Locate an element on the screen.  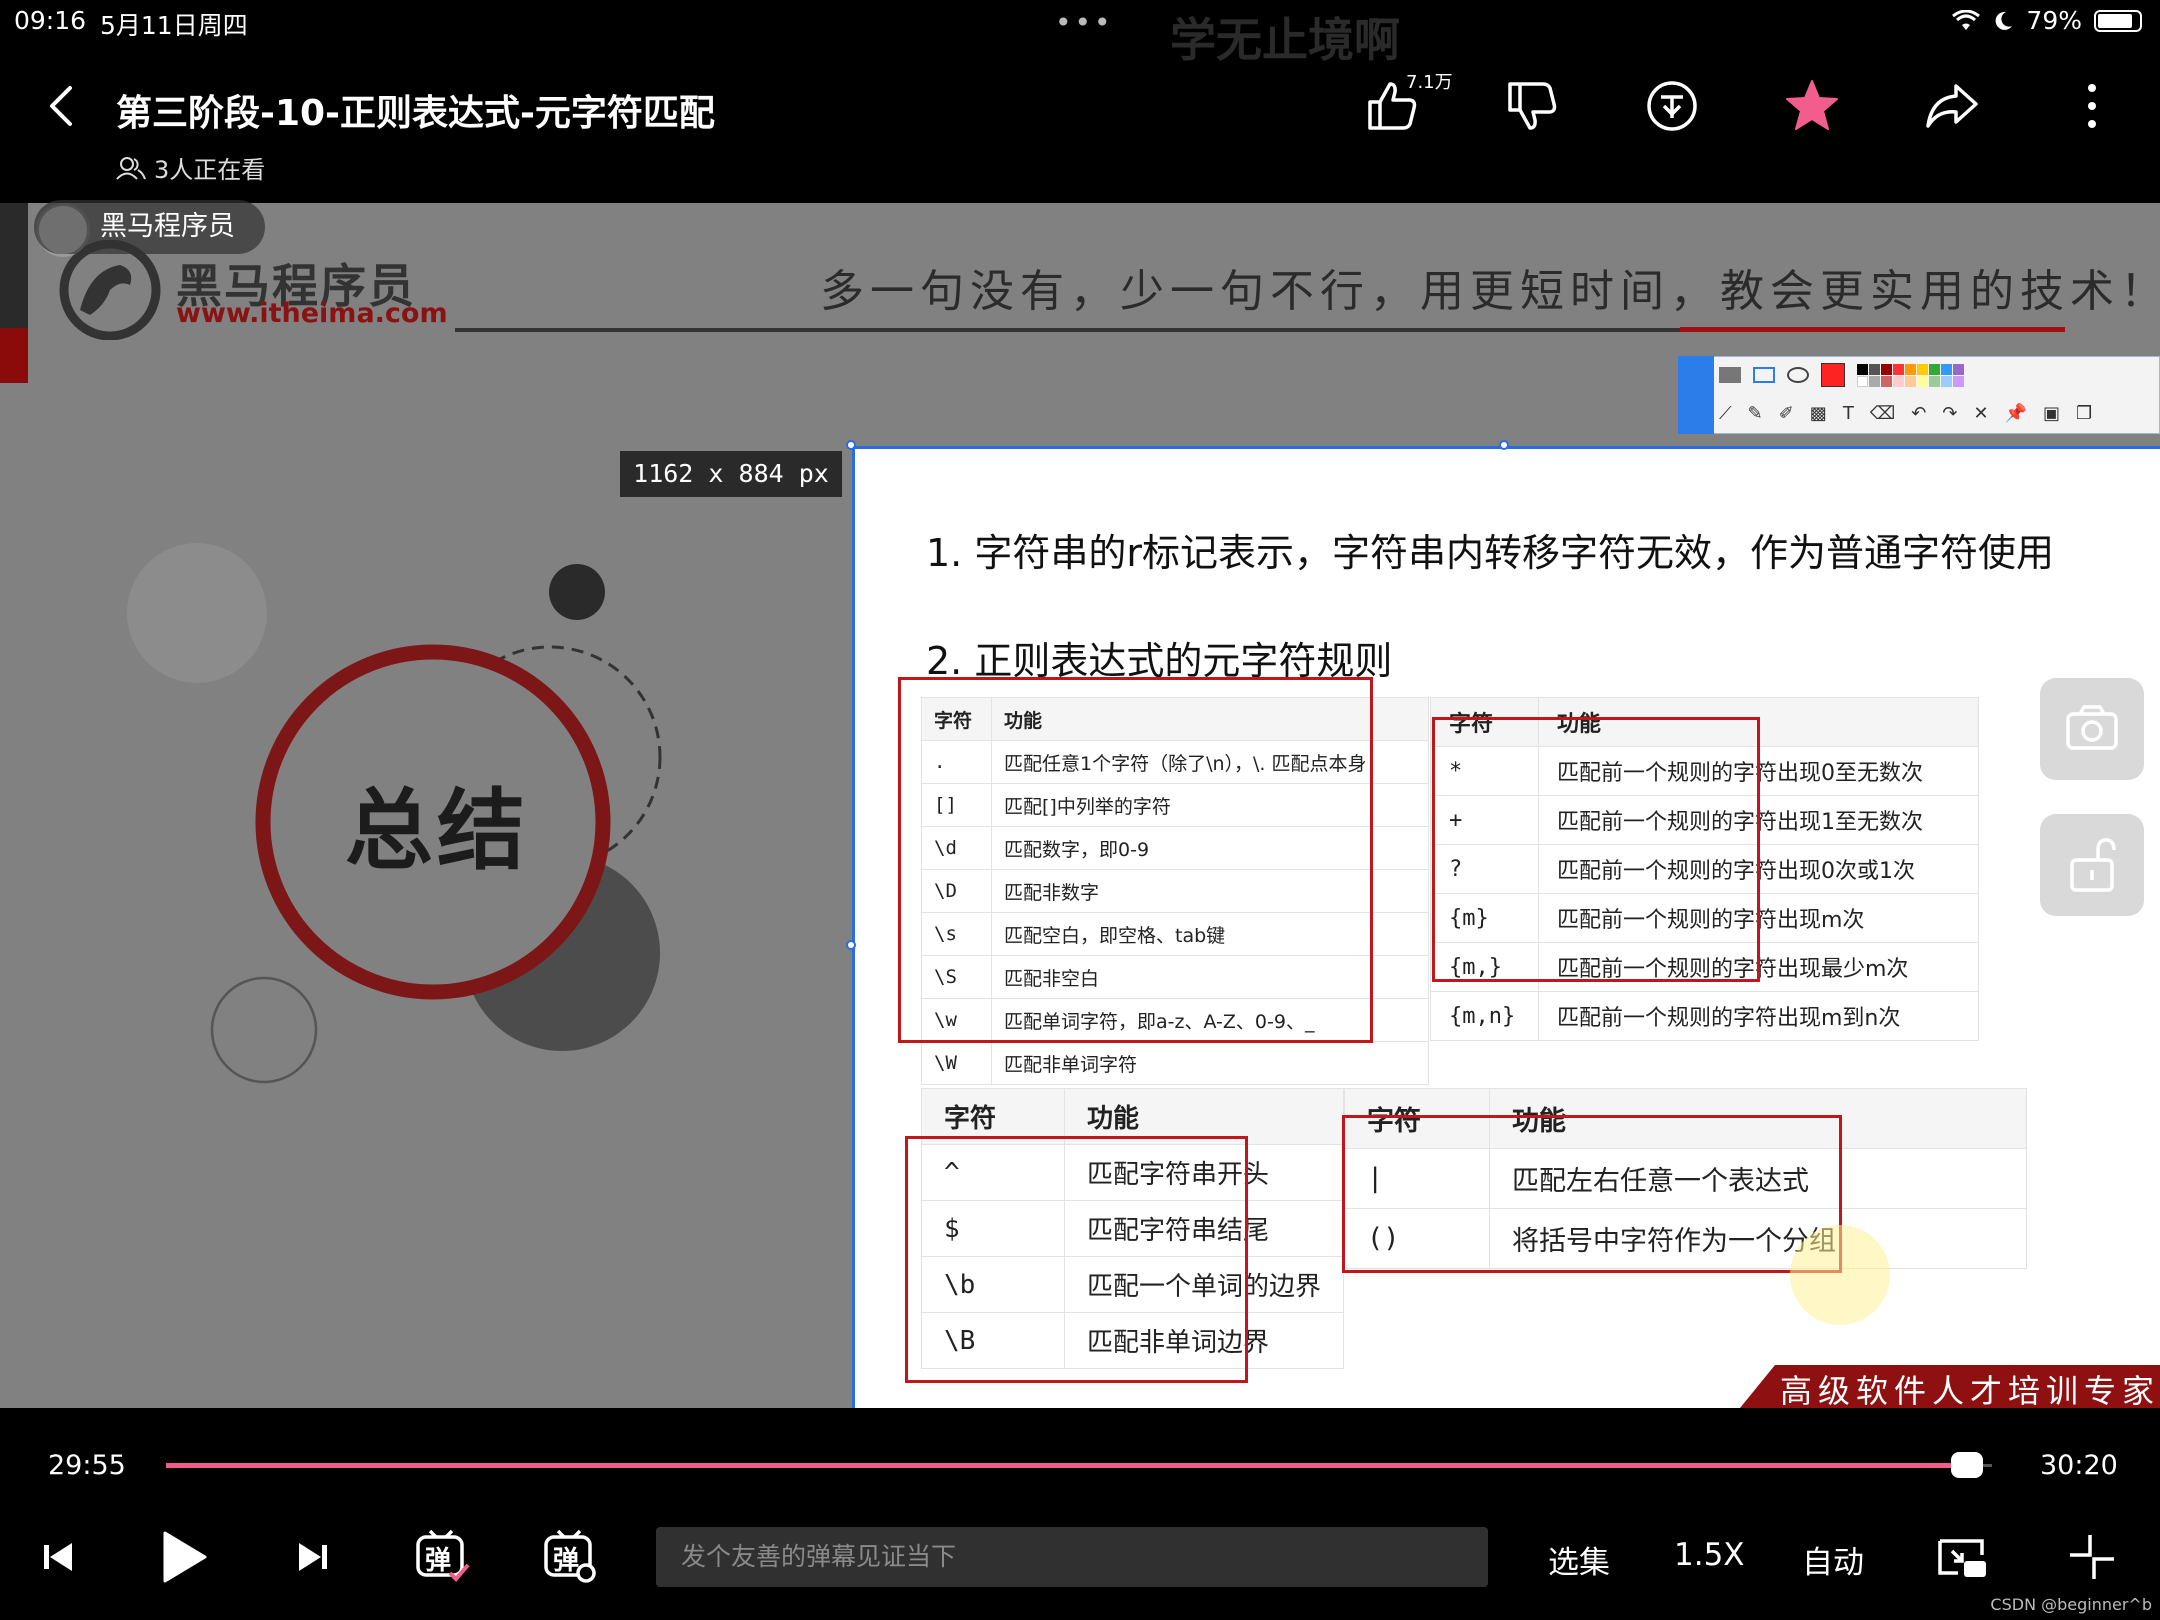
mosaic-icon: ▩ is located at coordinates (1818, 413).